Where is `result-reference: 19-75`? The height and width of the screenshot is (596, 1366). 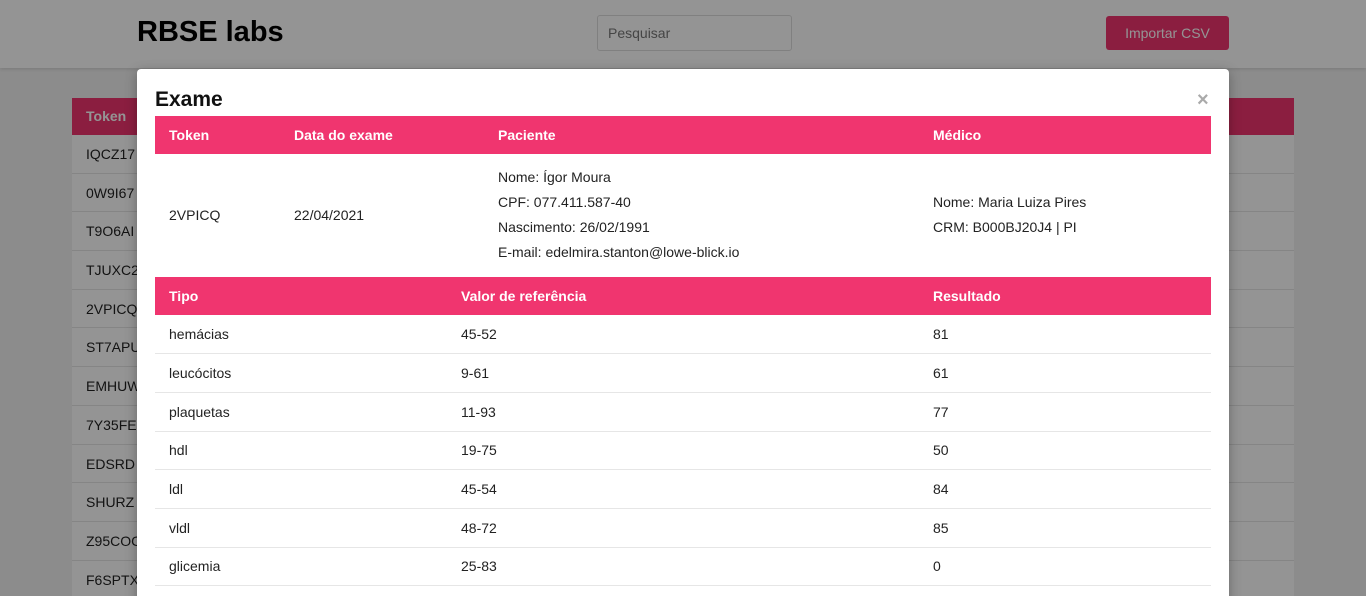 result-reference: 19-75 is located at coordinates (683, 451).